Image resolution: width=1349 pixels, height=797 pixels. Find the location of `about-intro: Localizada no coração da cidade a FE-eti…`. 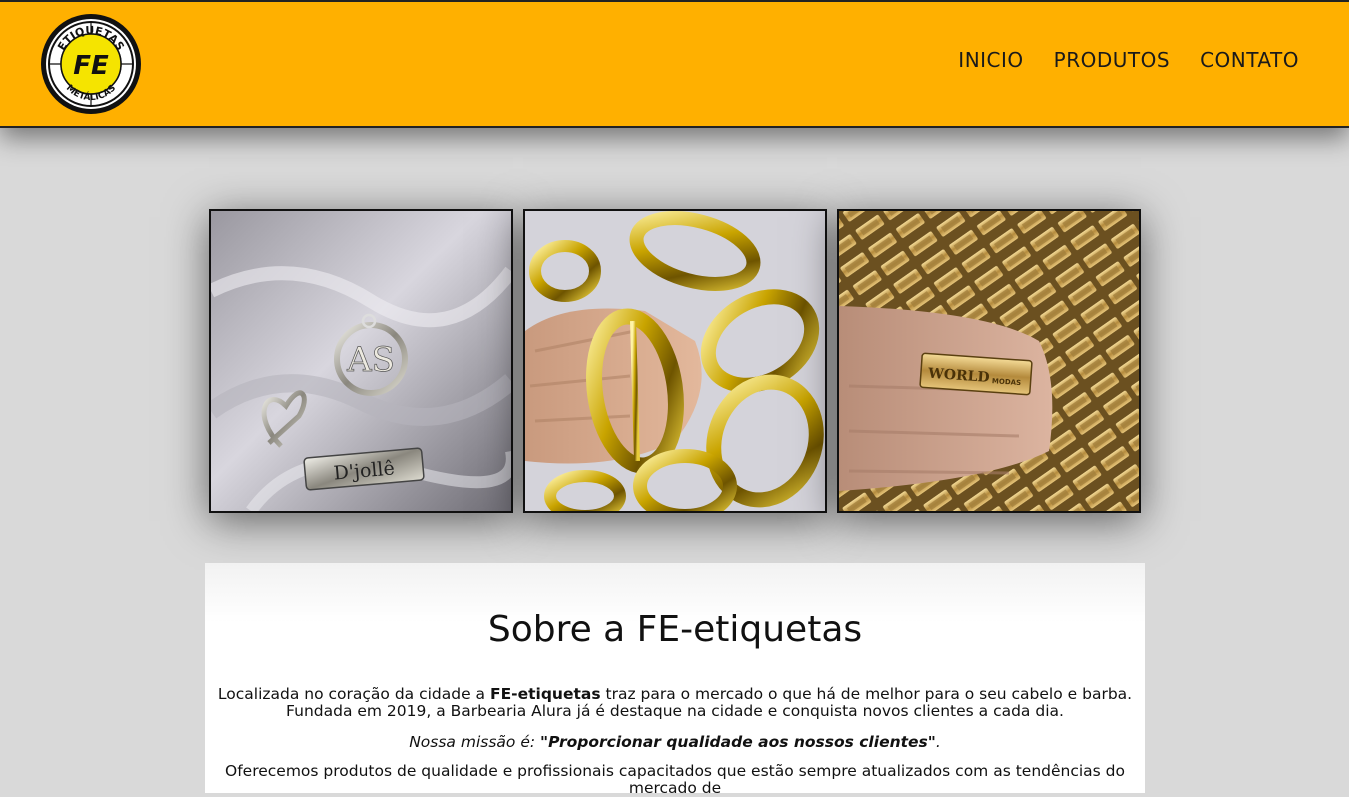

about-intro: Localizada no coração da cidade a FE-eti… is located at coordinates (675, 703).